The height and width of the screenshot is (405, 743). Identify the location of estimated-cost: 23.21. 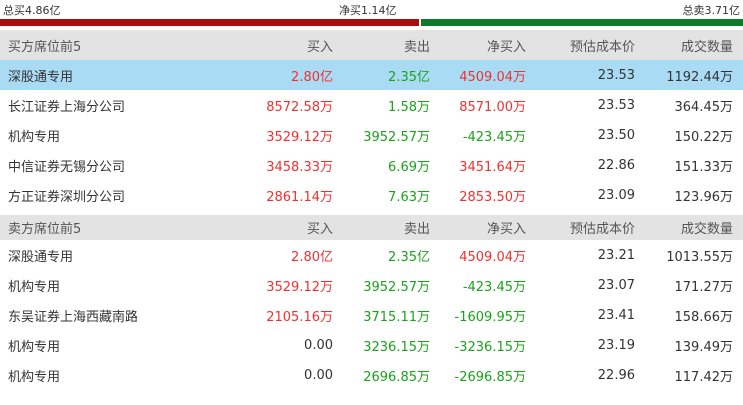
(616, 255).